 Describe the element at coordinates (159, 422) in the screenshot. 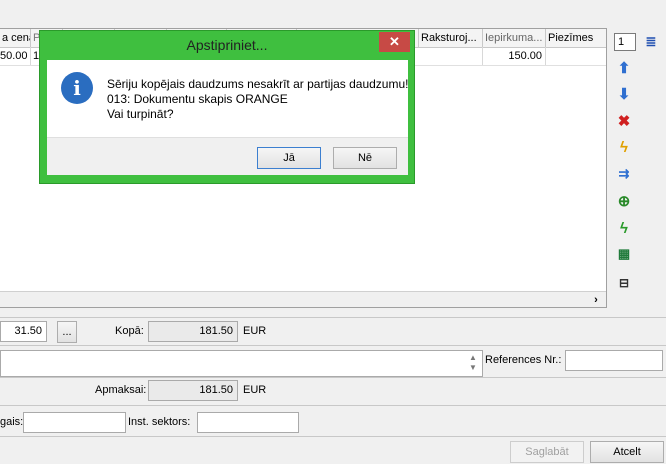

I see `inst-sektors-label: Inst. sektors:` at that location.